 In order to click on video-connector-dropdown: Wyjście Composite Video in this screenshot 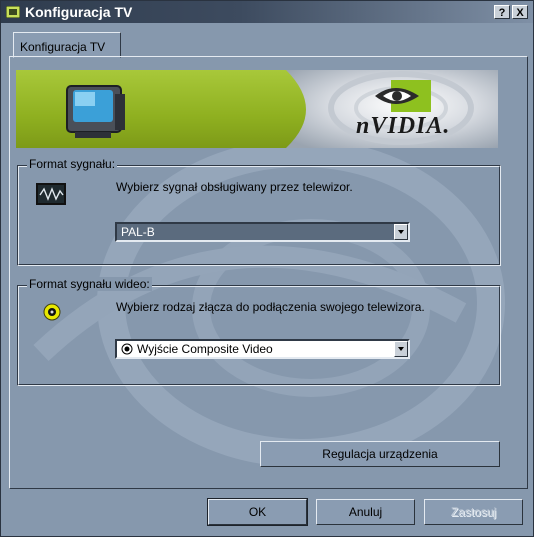, I will do `click(262, 349)`.